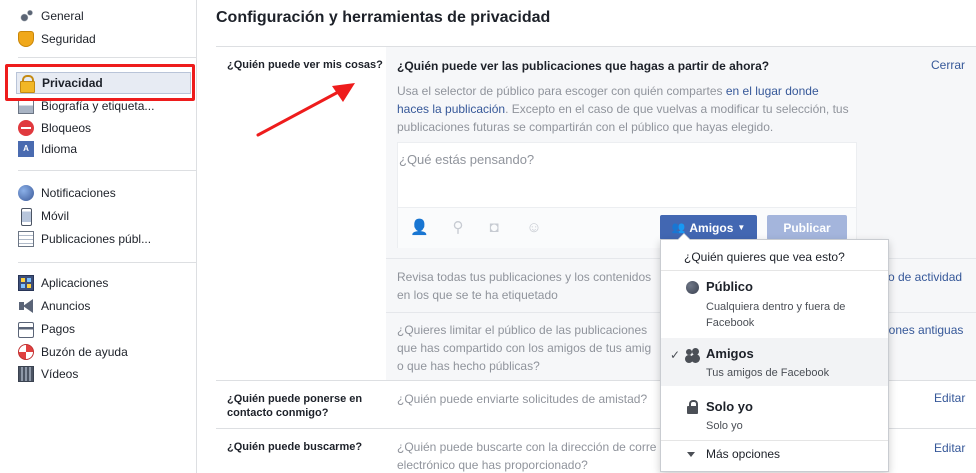 Image resolution: width=976 pixels, height=473 pixels. What do you see at coordinates (295, 399) in the screenshot?
I see `label-text: ¿Quién puede ponerse en` at bounding box center [295, 399].